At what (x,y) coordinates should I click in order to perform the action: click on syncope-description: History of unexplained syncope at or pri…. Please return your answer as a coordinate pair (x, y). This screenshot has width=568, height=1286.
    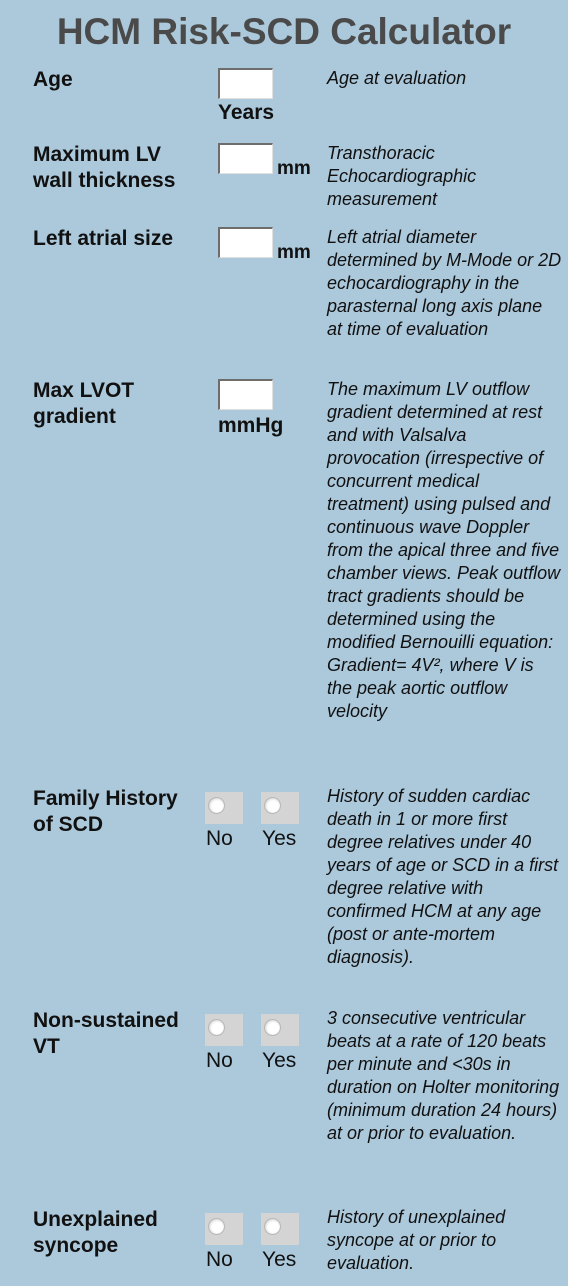
    Looking at the image, I should click on (416, 1240).